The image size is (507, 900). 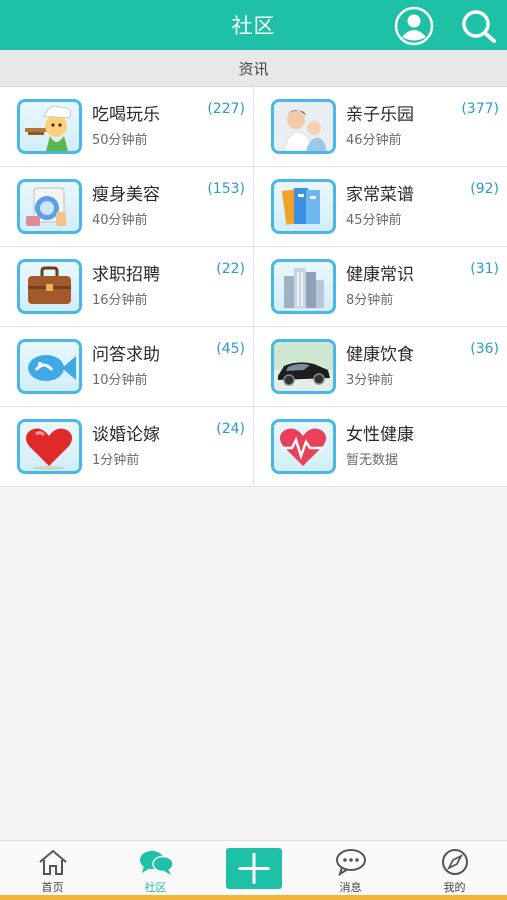 I want to click on tab-label: 我的, so click(x=454, y=887).